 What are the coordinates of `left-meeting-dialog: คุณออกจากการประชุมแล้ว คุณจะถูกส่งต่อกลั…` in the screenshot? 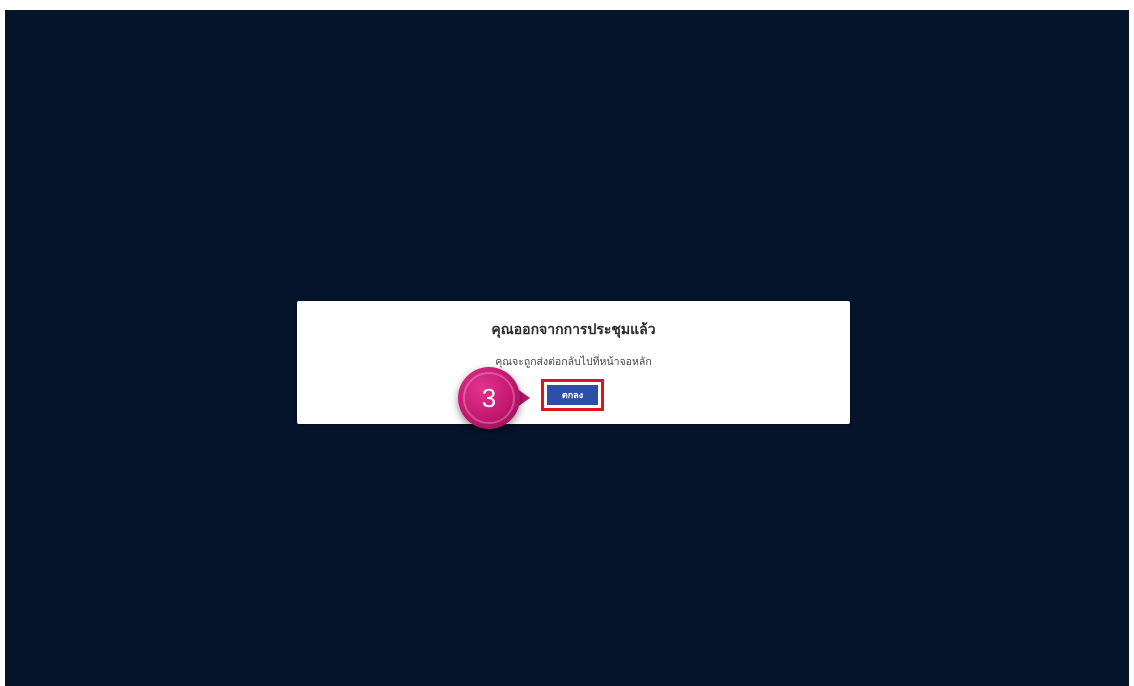 It's located at (573, 362).